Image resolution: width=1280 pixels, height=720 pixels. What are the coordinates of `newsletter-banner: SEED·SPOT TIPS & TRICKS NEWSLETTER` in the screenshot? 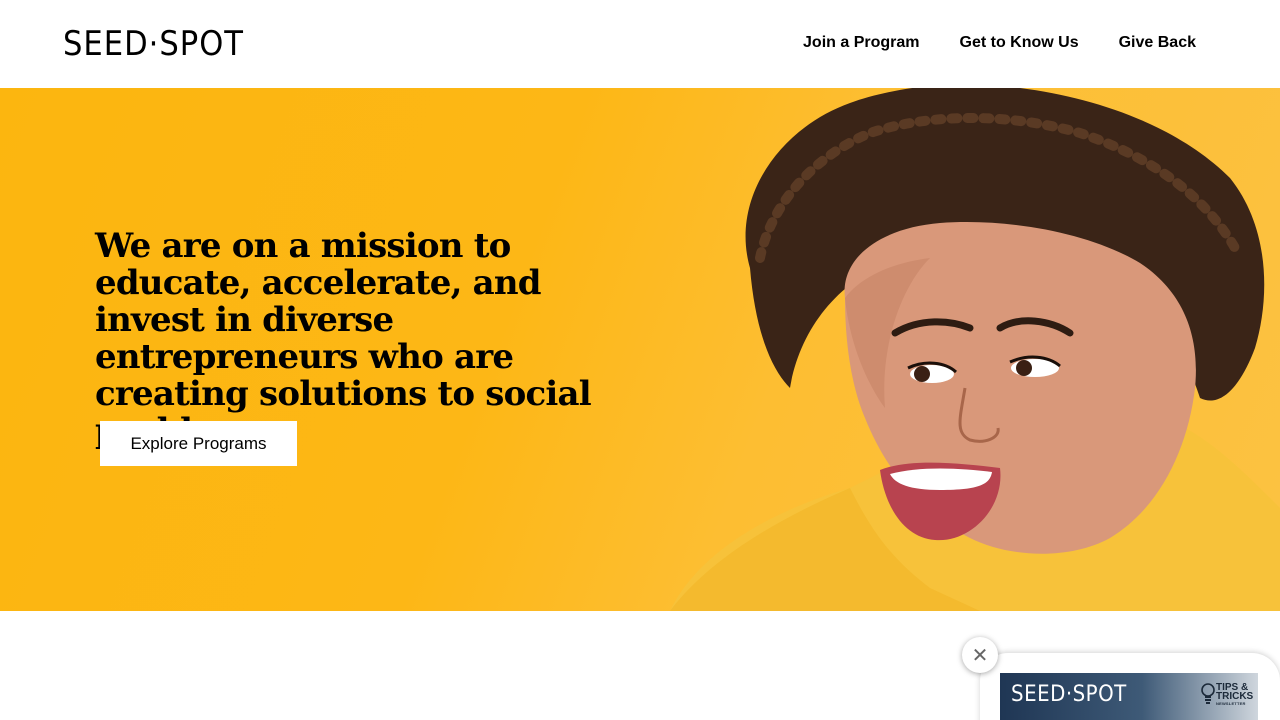 It's located at (1129, 696).